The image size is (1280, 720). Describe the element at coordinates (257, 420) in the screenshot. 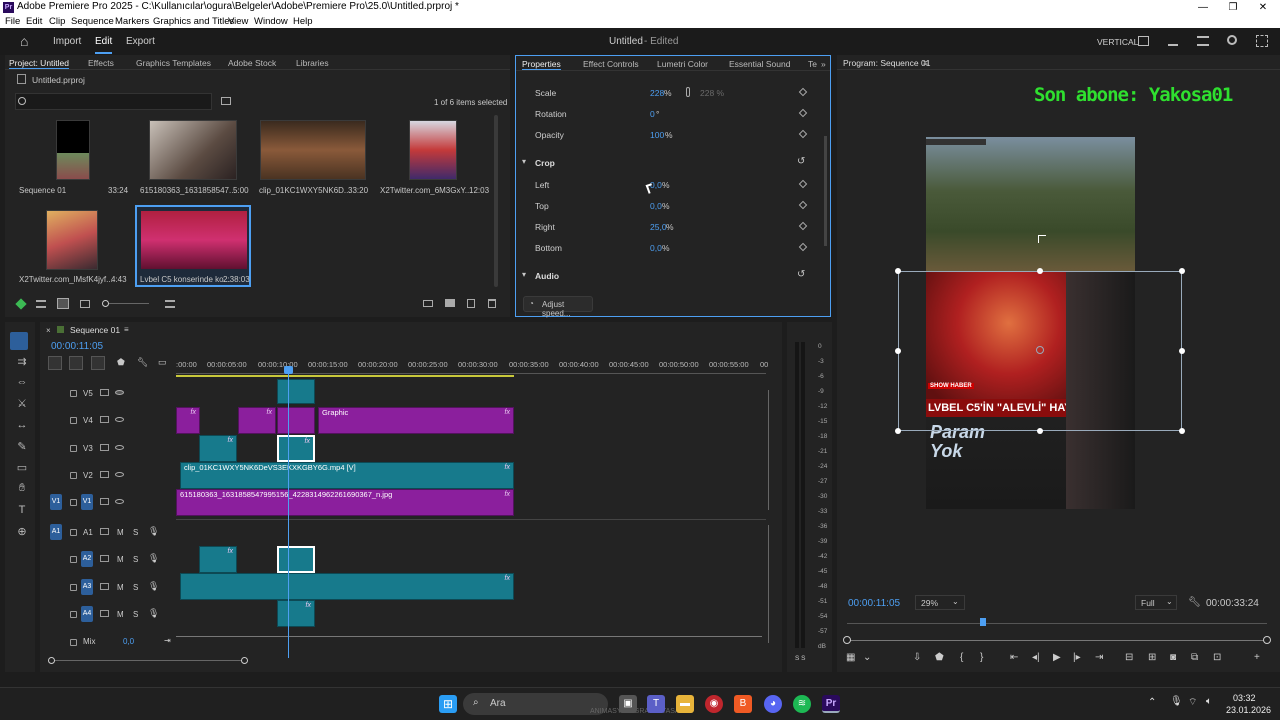

I see `clip-v4: fx` at that location.